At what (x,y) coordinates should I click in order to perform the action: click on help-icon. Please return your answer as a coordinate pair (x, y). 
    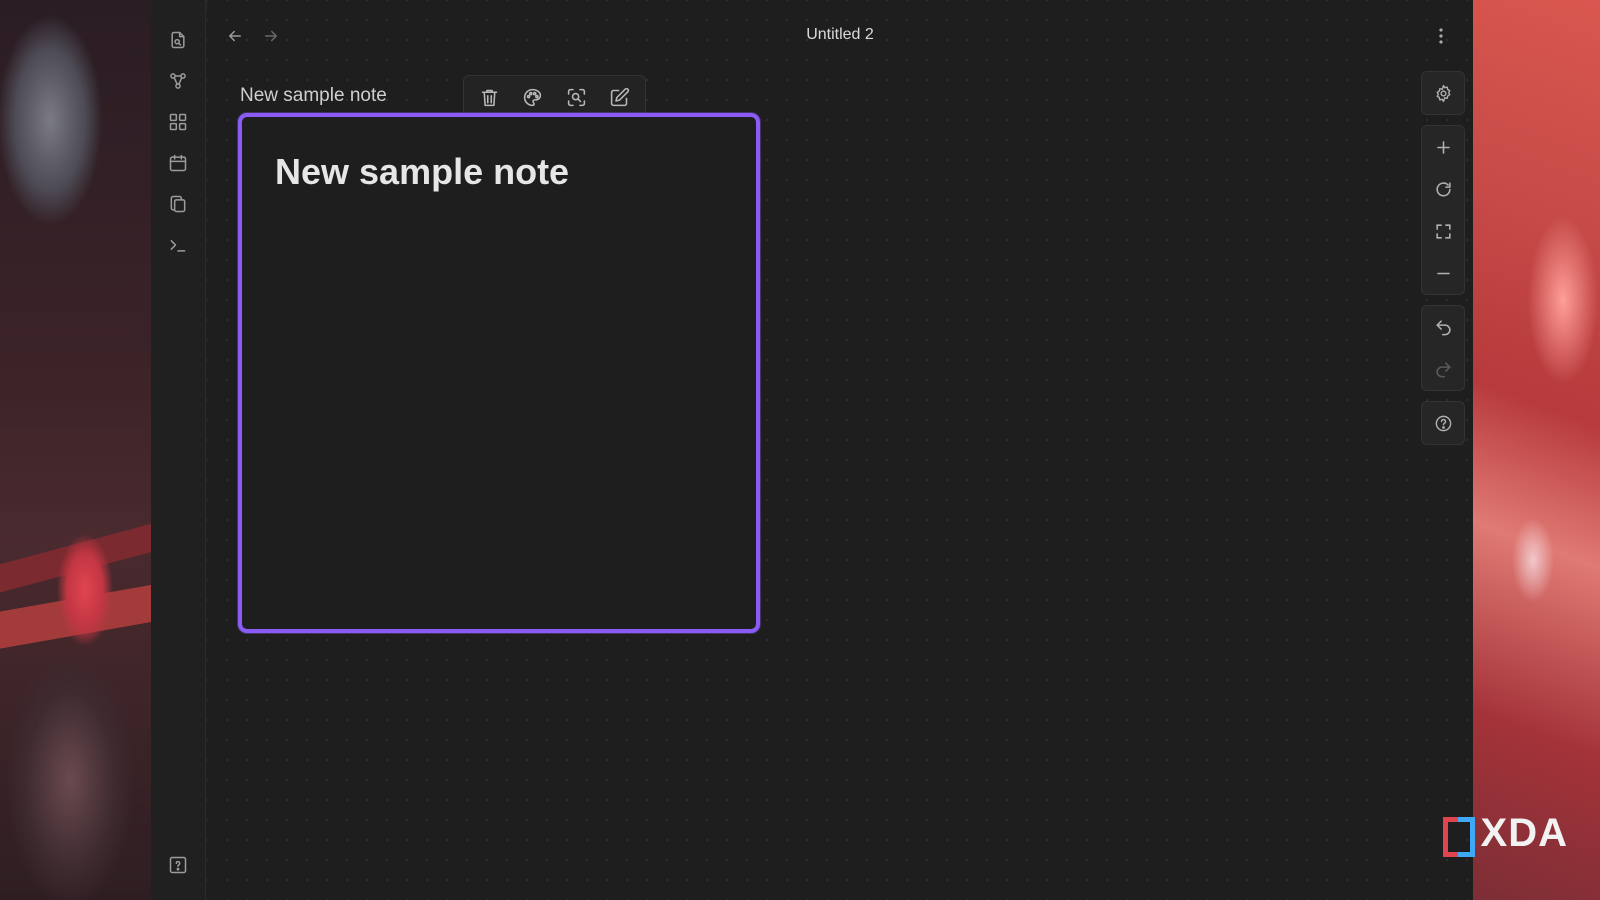
    Looking at the image, I should click on (1443, 423).